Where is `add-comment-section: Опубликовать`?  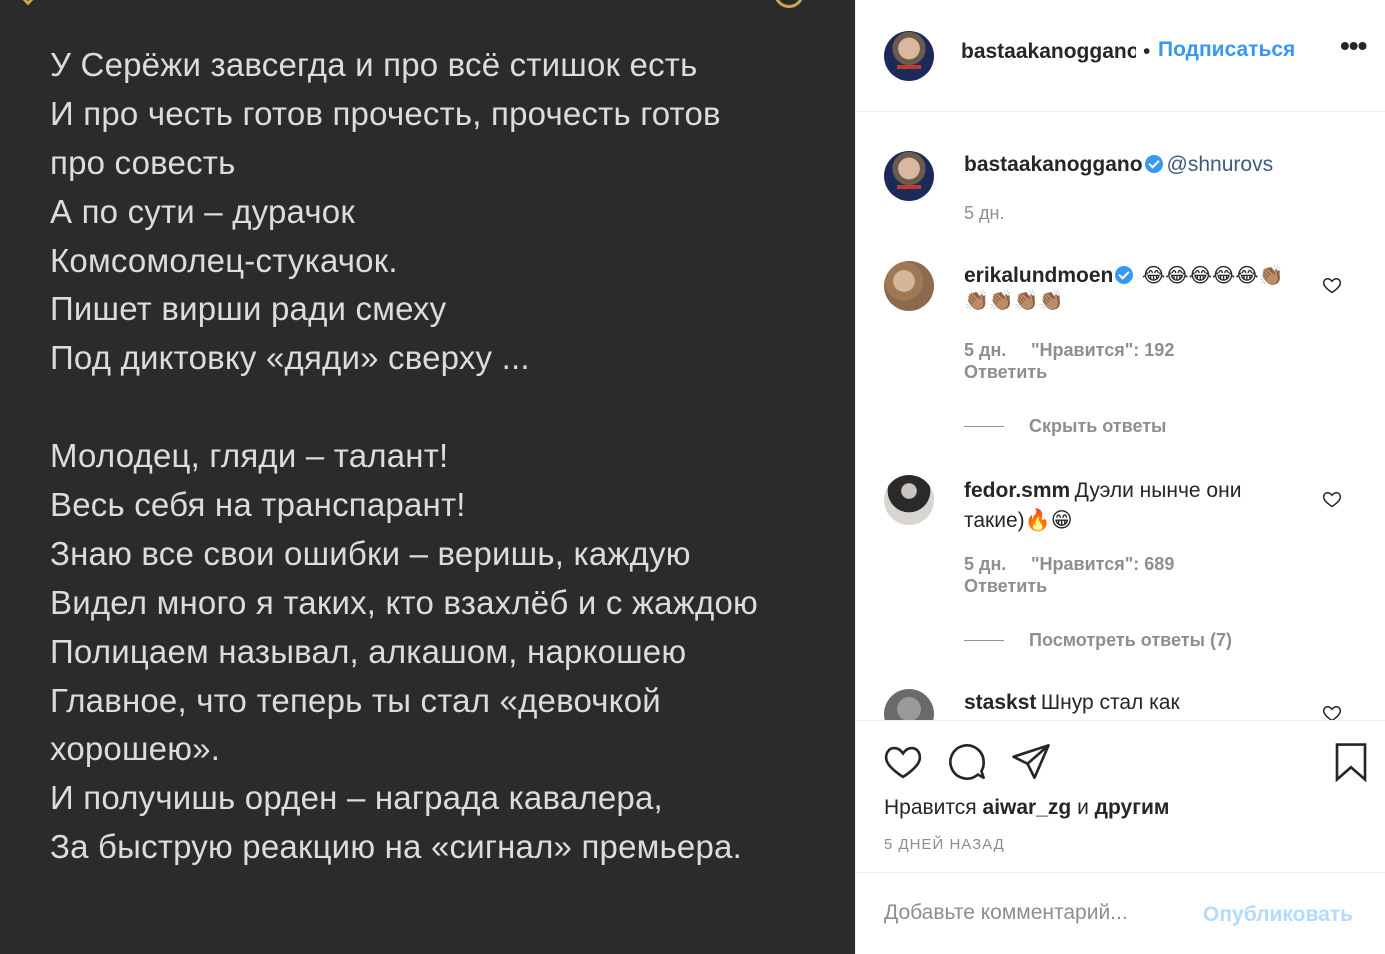
add-comment-section: Опубликовать is located at coordinates (1120, 913).